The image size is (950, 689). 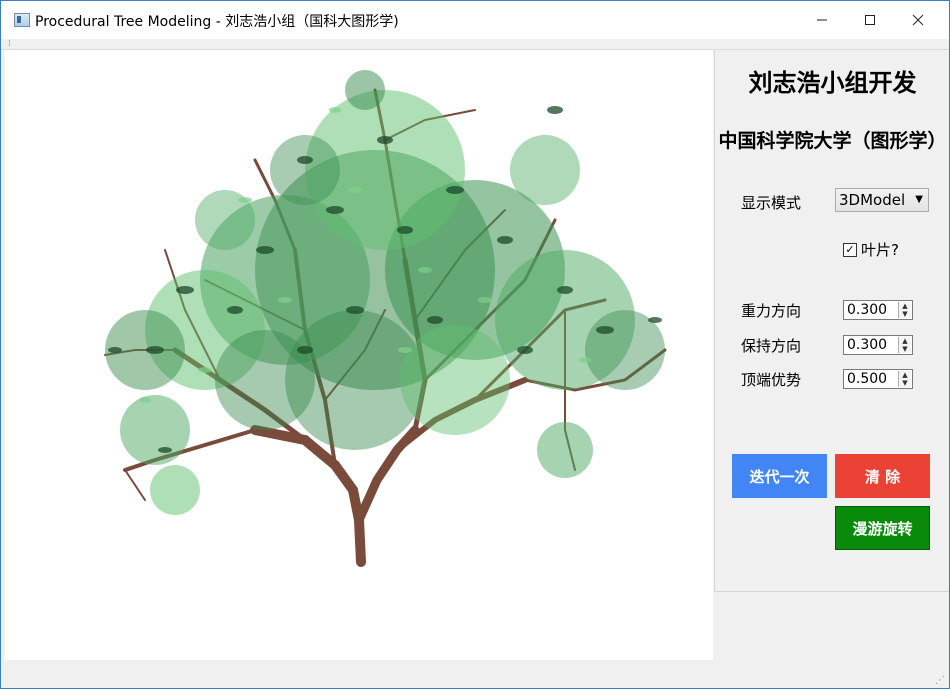 I want to click on close-button, so click(x=918, y=20).